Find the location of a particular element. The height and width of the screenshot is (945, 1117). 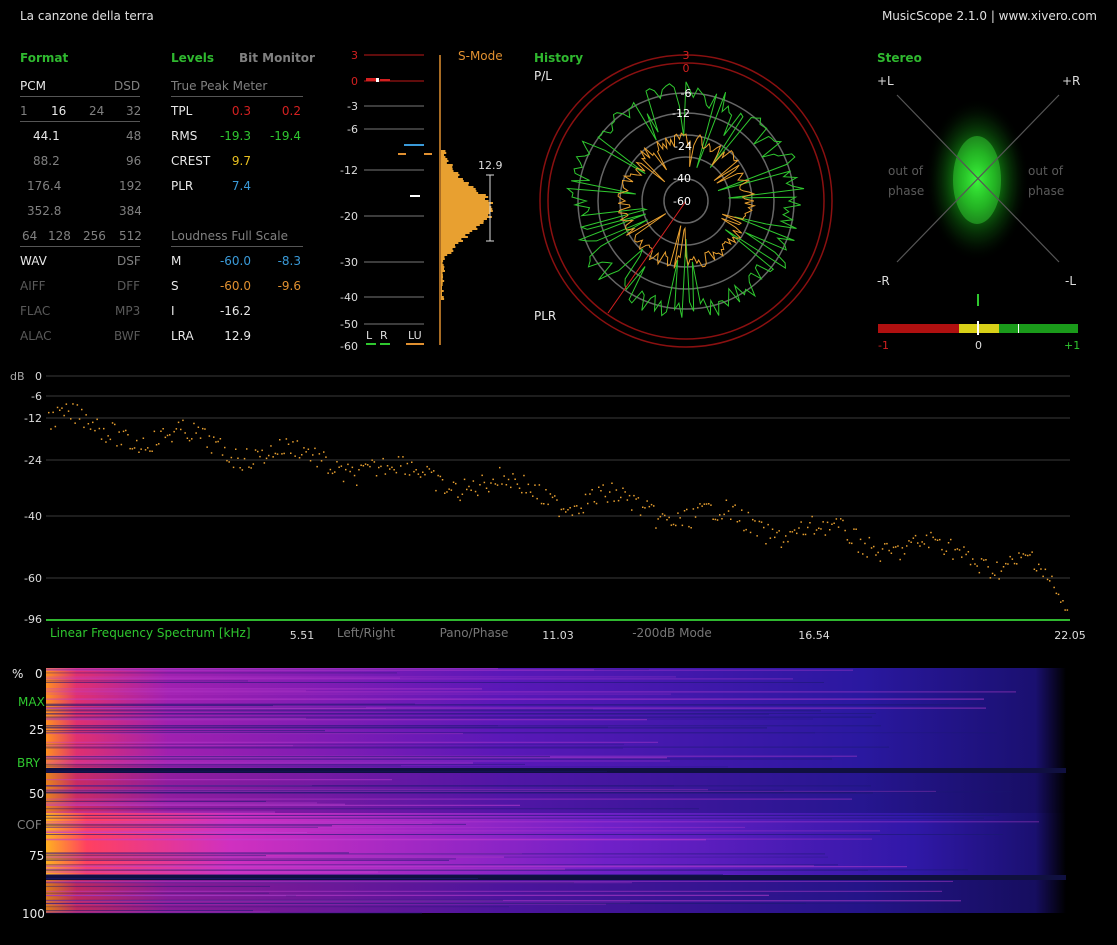

loudness-title: Loudness Full Scale is located at coordinates (229, 236).